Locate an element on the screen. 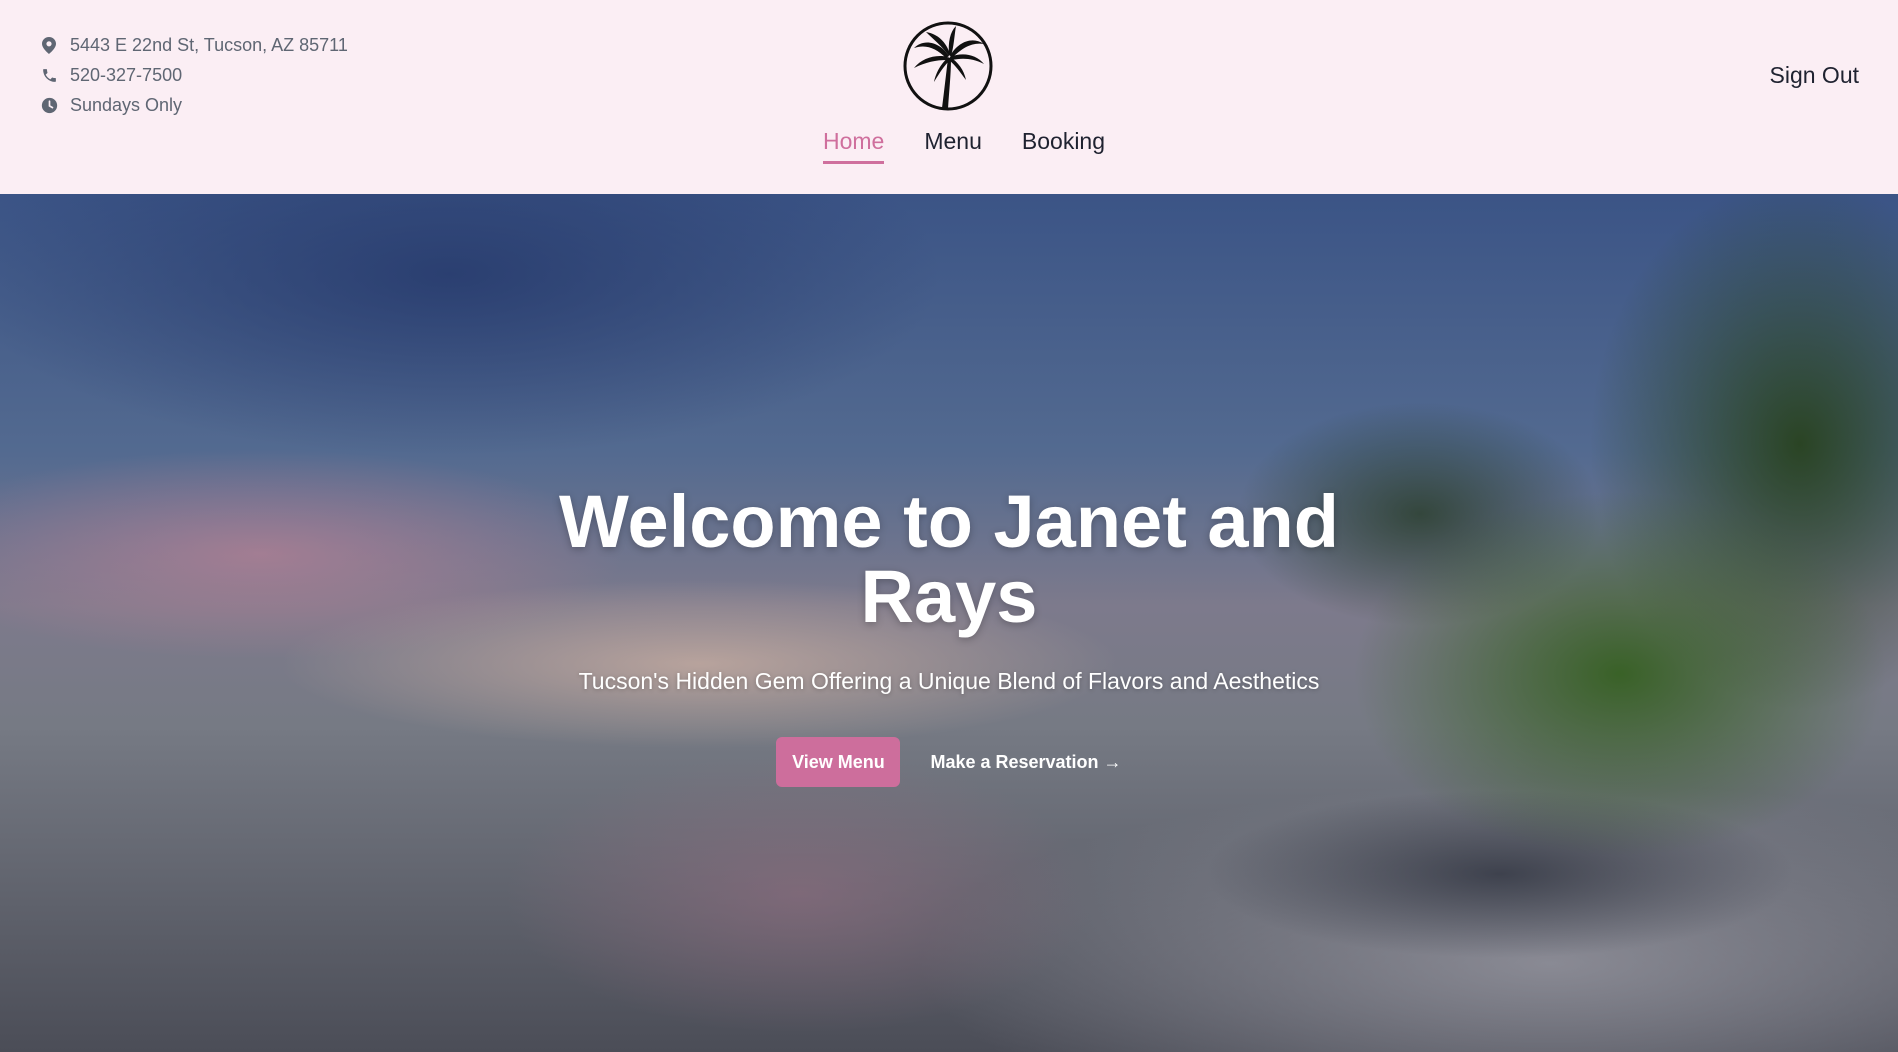 This screenshot has width=1898, height=1052. make-reservation-link: Make a Reservation → is located at coordinates (1025, 762).